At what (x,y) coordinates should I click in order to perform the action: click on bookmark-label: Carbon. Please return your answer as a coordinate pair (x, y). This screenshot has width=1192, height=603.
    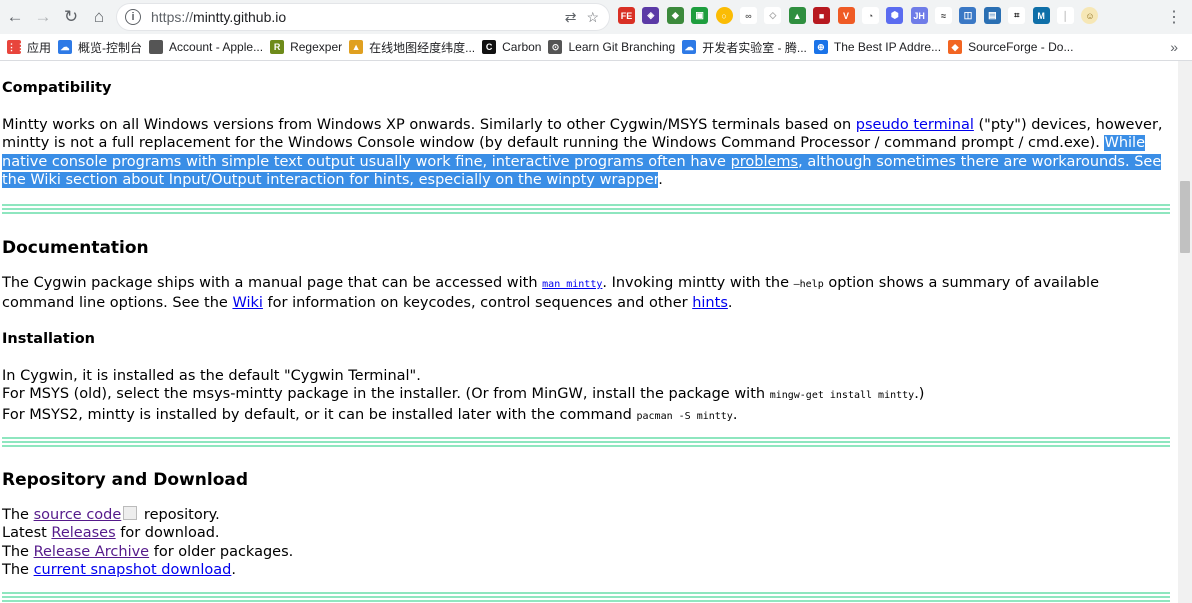
    Looking at the image, I should click on (522, 47).